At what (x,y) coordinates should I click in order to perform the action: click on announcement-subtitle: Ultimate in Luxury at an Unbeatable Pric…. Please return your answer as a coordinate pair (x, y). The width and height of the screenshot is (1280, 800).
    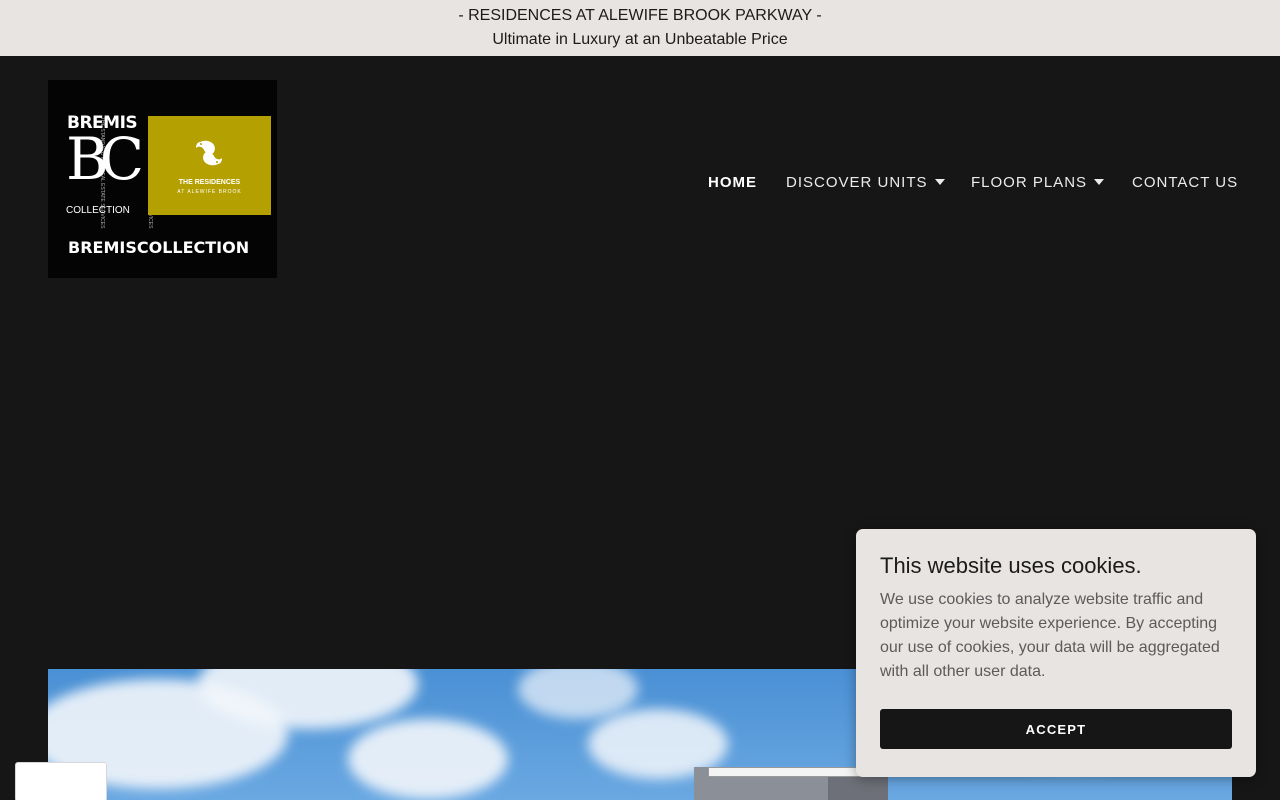
    Looking at the image, I should click on (640, 39).